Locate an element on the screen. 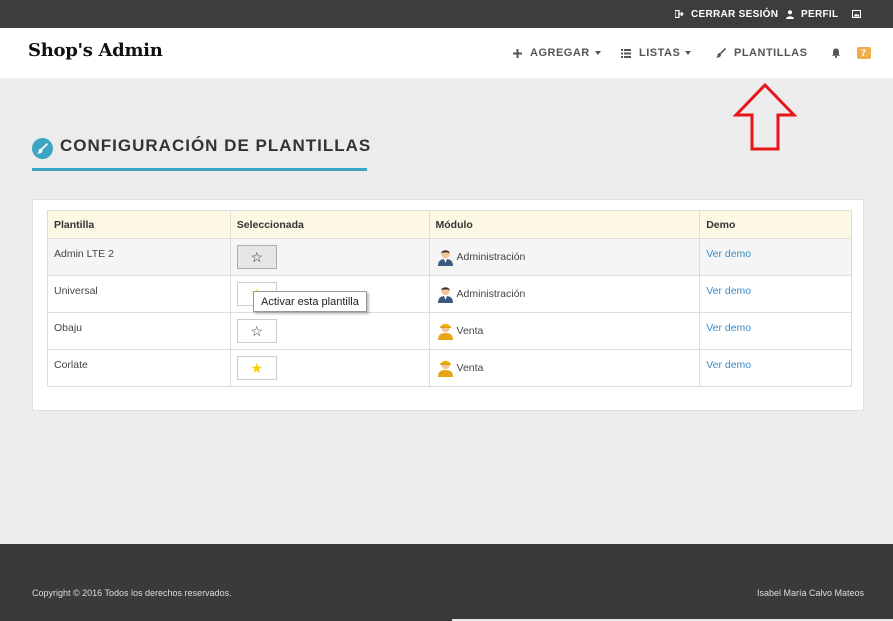 This screenshot has height=621, width=893. activate-template-tooltip: Activar esta plantilla is located at coordinates (310, 301).